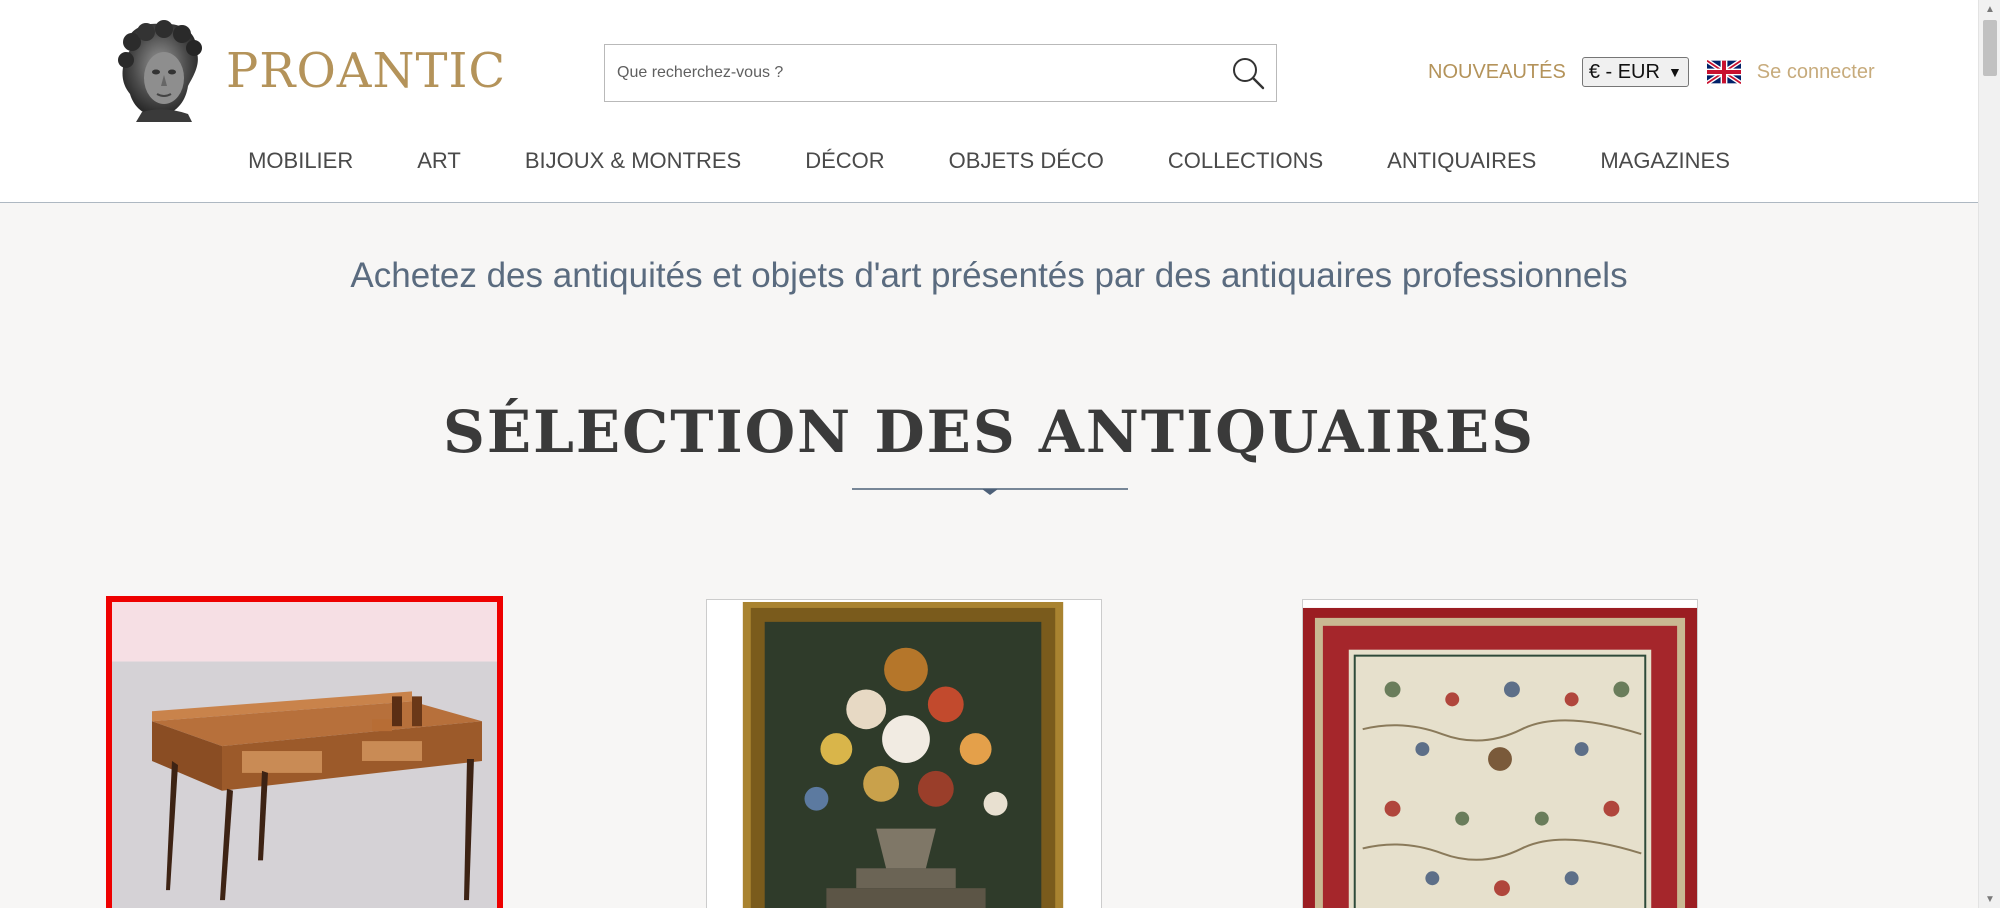 Image resolution: width=2000 pixels, height=908 pixels. I want to click on logo-link: PROANTIC, so click(309, 71).